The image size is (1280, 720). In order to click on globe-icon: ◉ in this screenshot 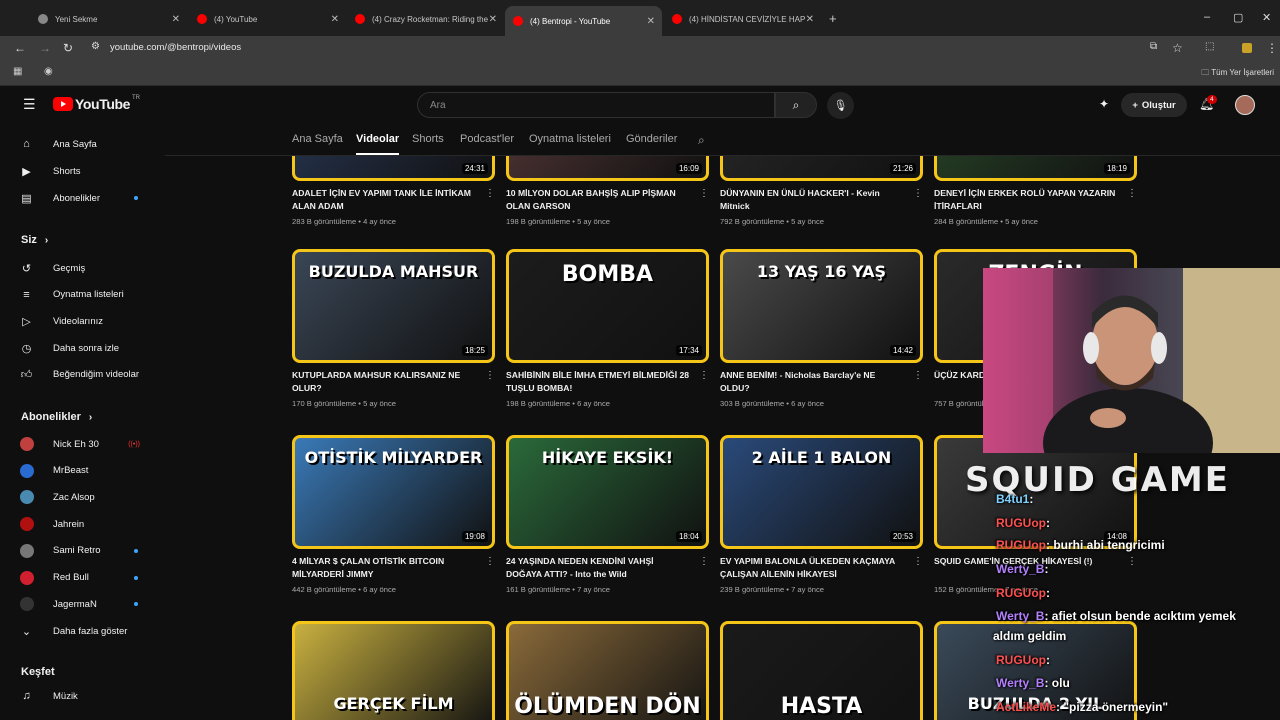, I will do `click(48, 71)`.